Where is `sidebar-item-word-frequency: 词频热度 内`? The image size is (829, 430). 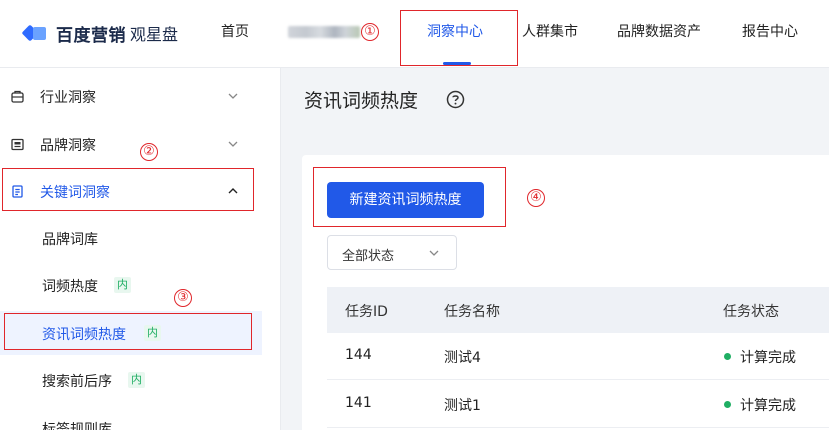
sidebar-item-word-frequency: 词频热度 内 is located at coordinates (131, 285).